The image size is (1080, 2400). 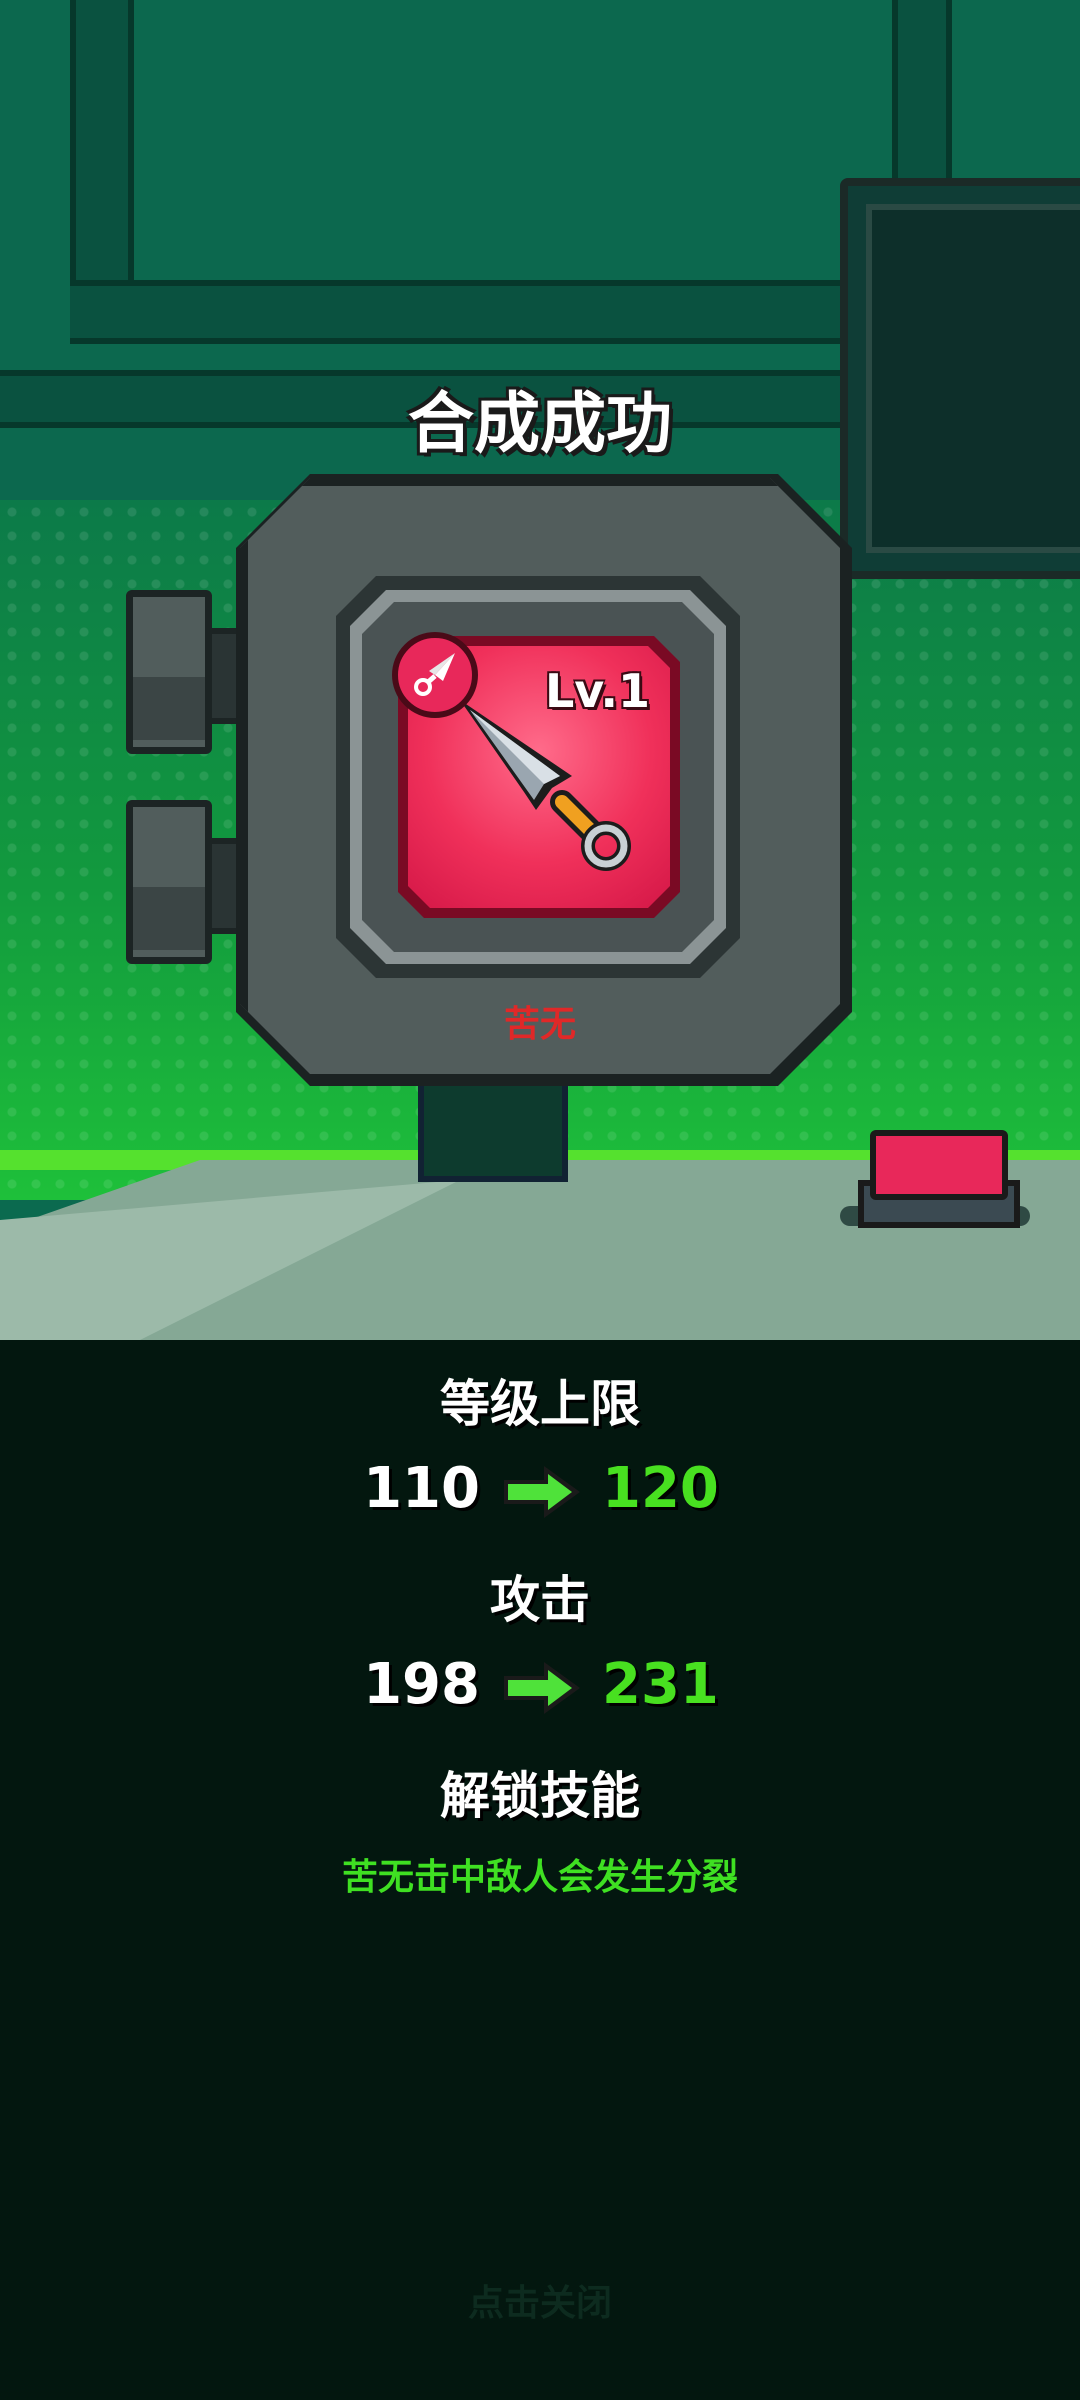 I want to click on skill-label: 解锁技能, so click(x=540, y=1796).